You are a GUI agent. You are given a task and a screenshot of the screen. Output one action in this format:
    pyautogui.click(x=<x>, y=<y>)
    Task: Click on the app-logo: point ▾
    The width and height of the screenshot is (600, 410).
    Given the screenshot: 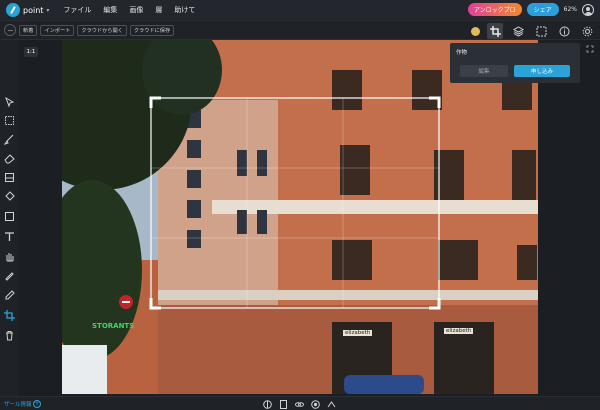 What is the action you would take?
    pyautogui.click(x=27, y=10)
    